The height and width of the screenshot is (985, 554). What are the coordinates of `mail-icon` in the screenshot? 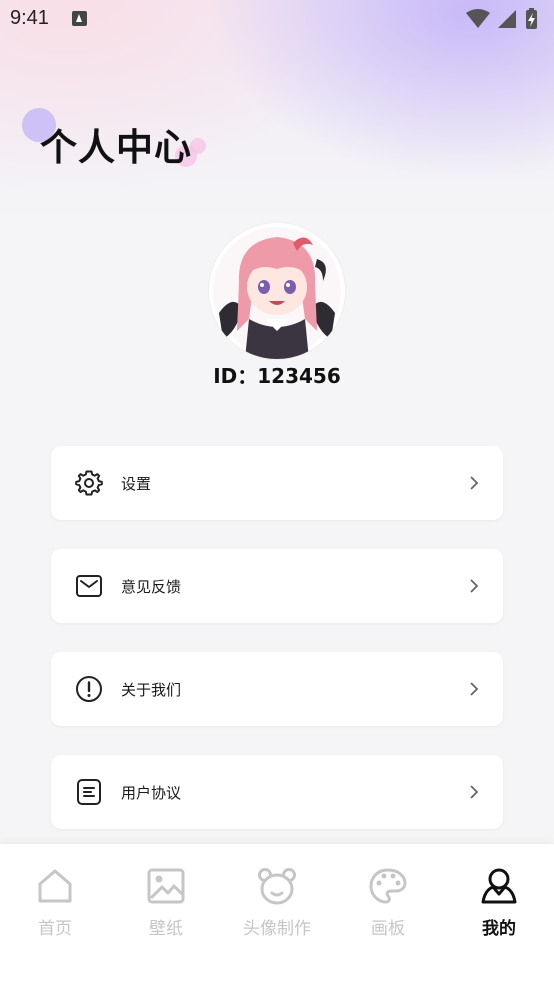 It's located at (89, 586).